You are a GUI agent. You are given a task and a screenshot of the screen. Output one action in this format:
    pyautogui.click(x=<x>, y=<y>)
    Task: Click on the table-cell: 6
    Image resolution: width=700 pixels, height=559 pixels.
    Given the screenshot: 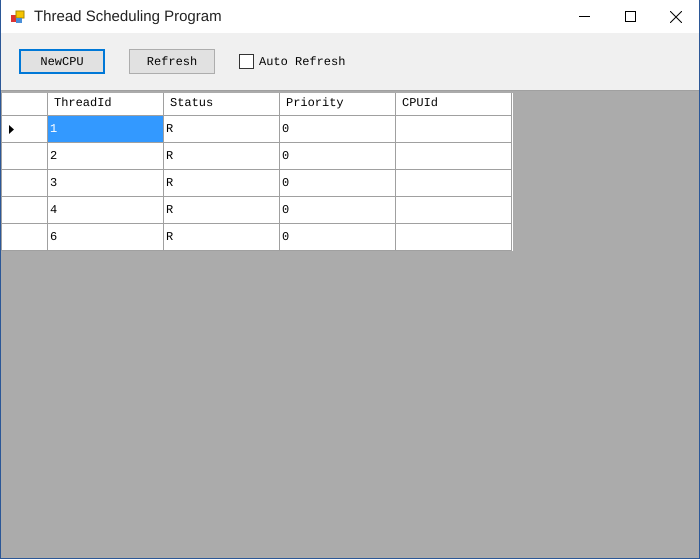 What is the action you would take?
    pyautogui.click(x=106, y=237)
    